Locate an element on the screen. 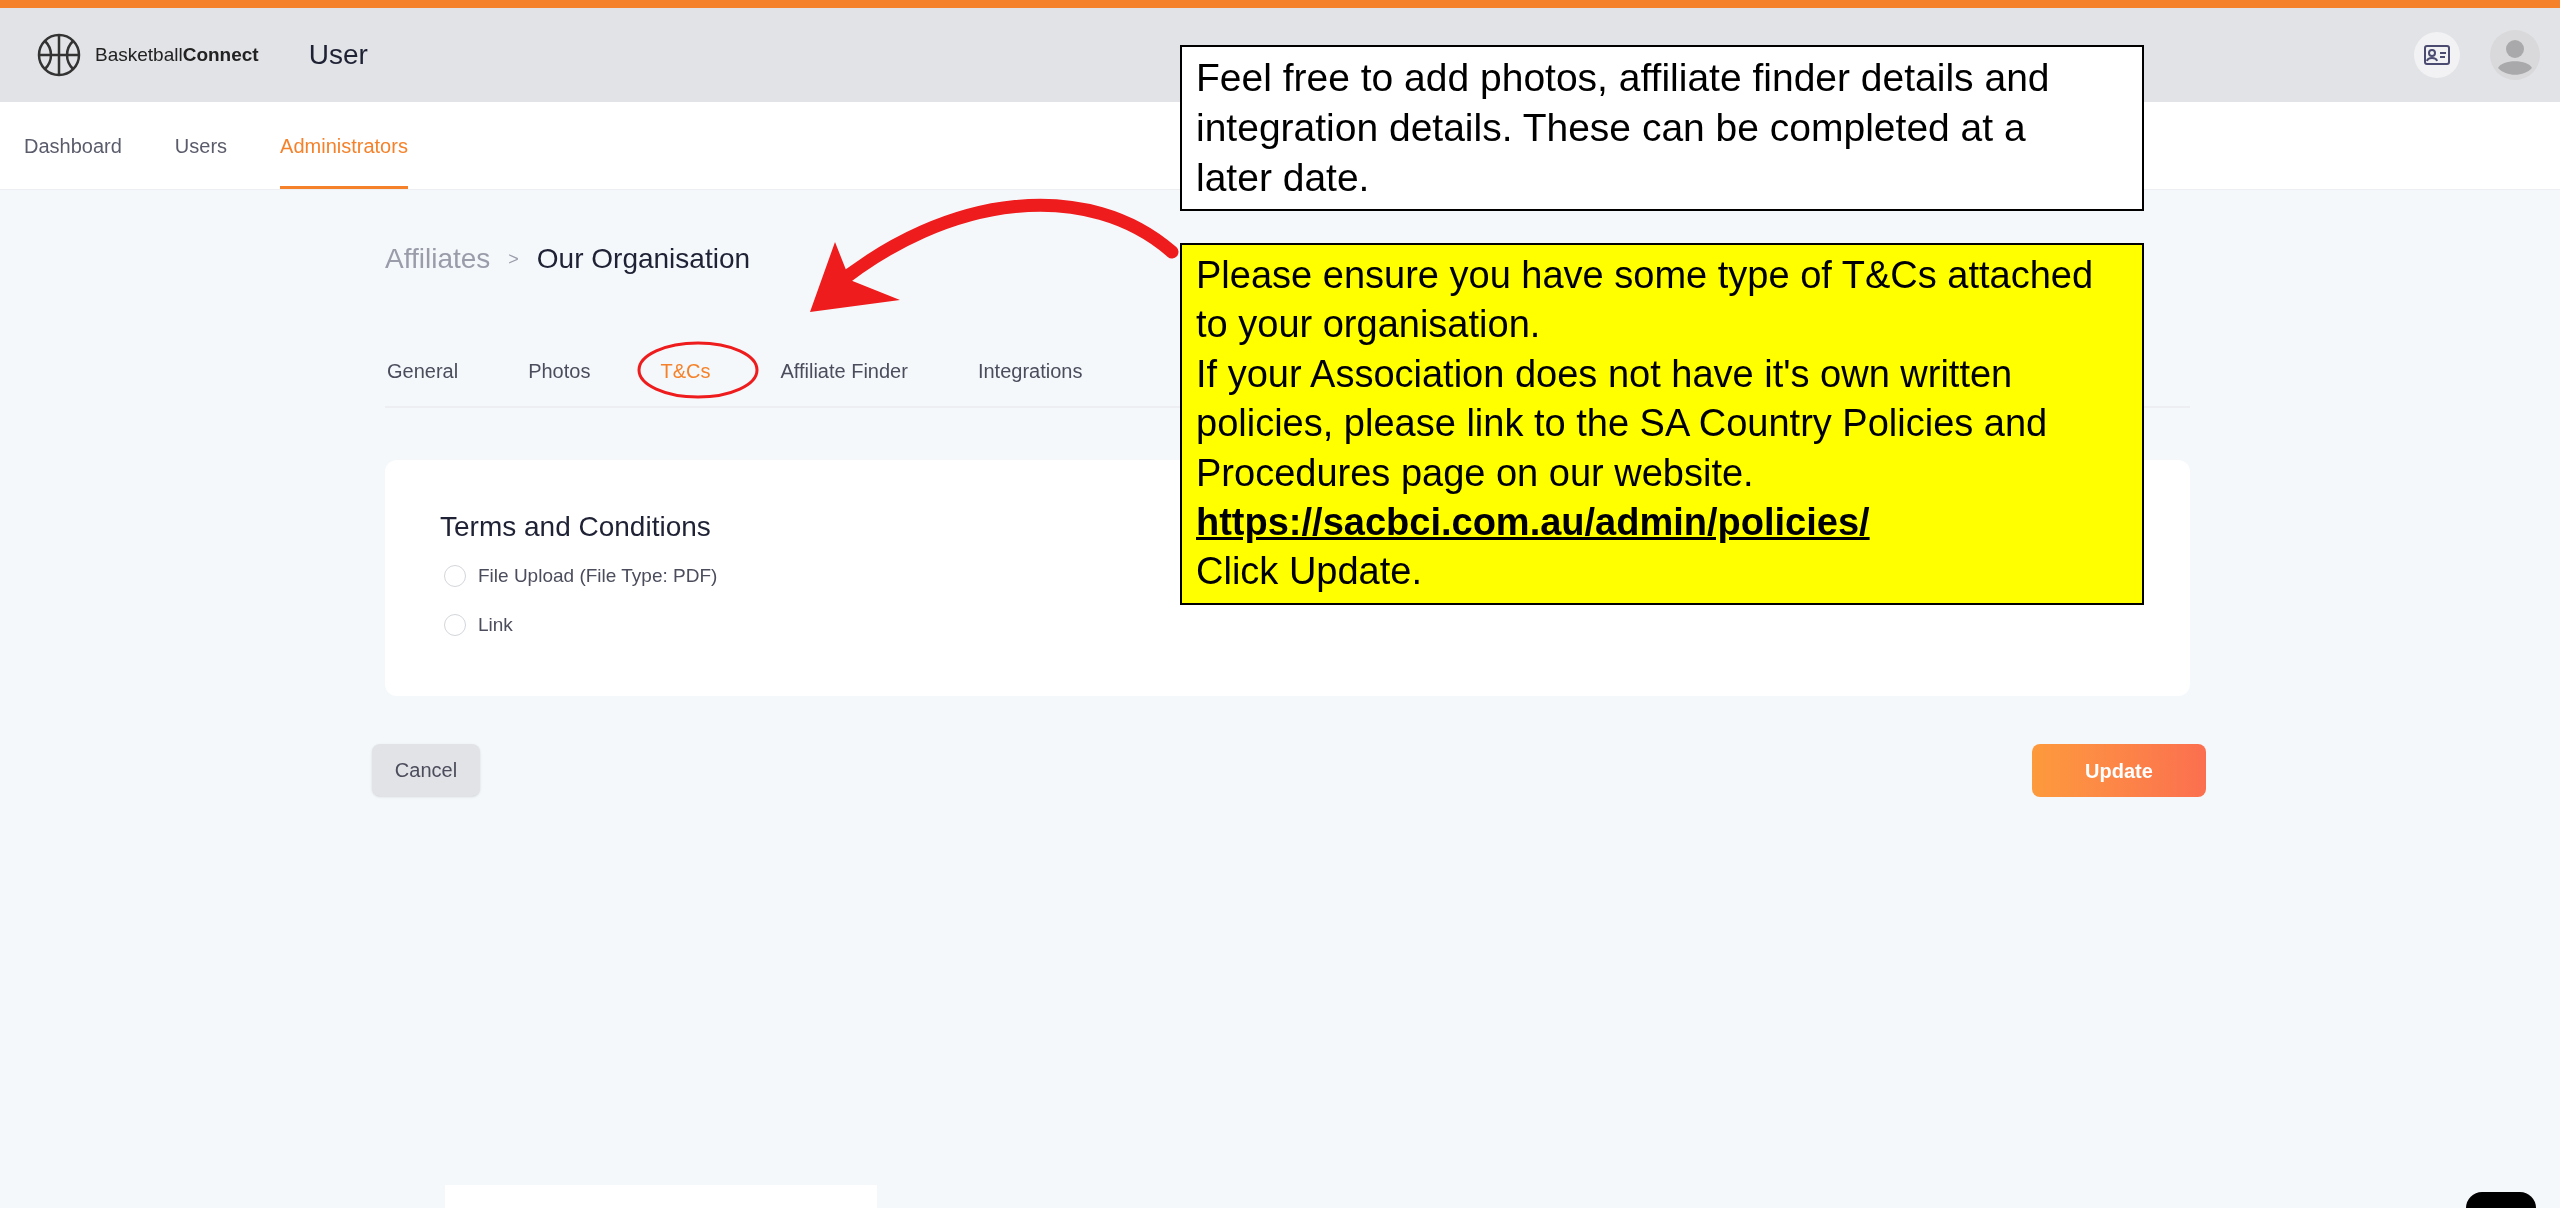  page-title: User is located at coordinates (338, 55).